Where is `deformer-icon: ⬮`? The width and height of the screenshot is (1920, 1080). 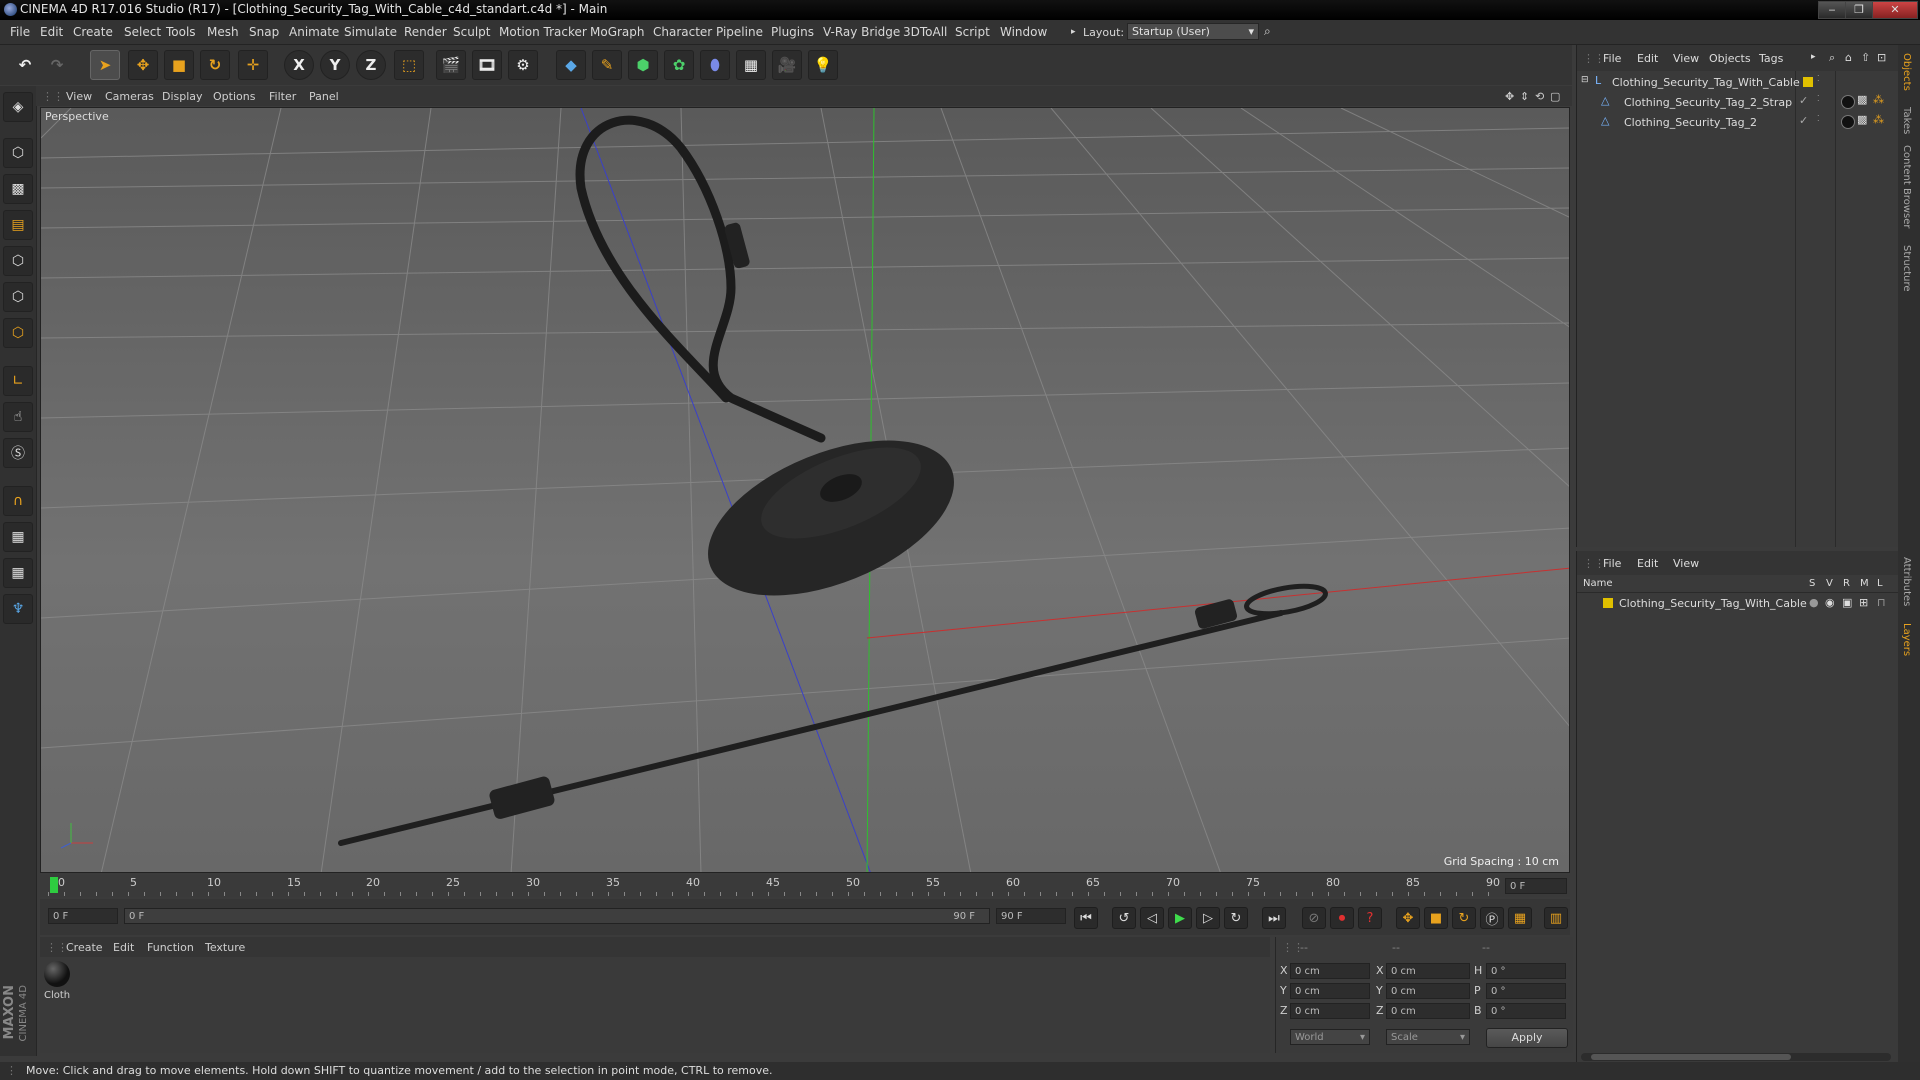 deformer-icon: ⬮ is located at coordinates (715, 65).